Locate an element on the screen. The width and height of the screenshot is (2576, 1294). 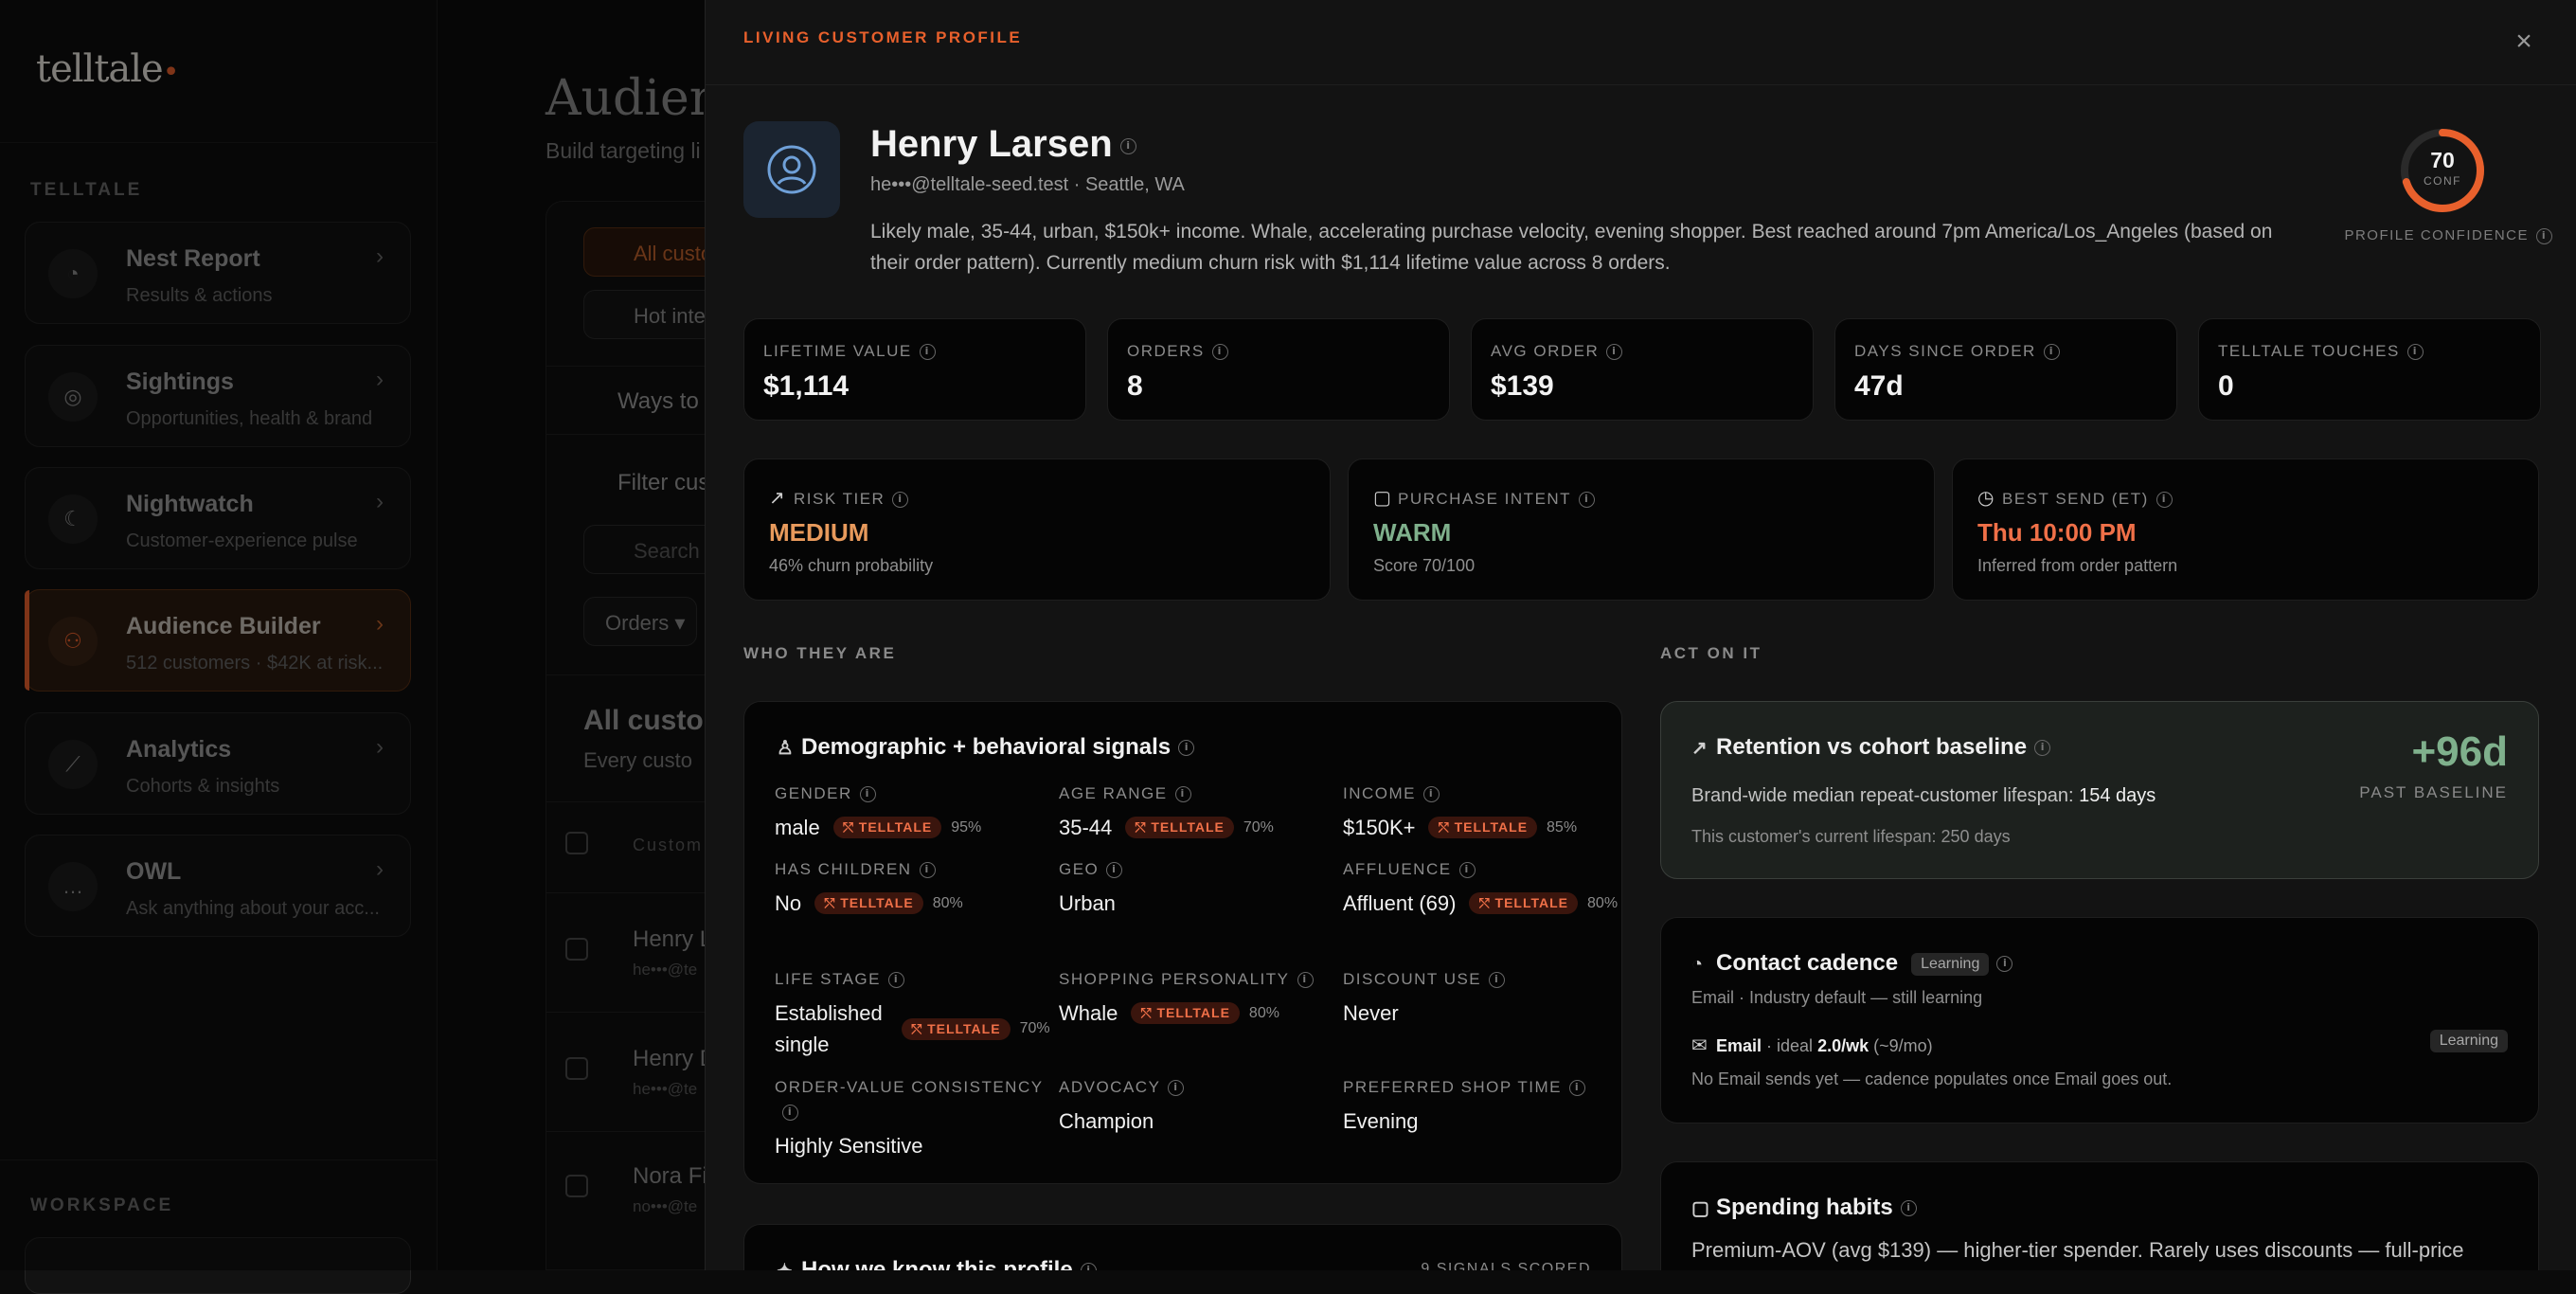
stat-value: $1,114 is located at coordinates (806, 386).